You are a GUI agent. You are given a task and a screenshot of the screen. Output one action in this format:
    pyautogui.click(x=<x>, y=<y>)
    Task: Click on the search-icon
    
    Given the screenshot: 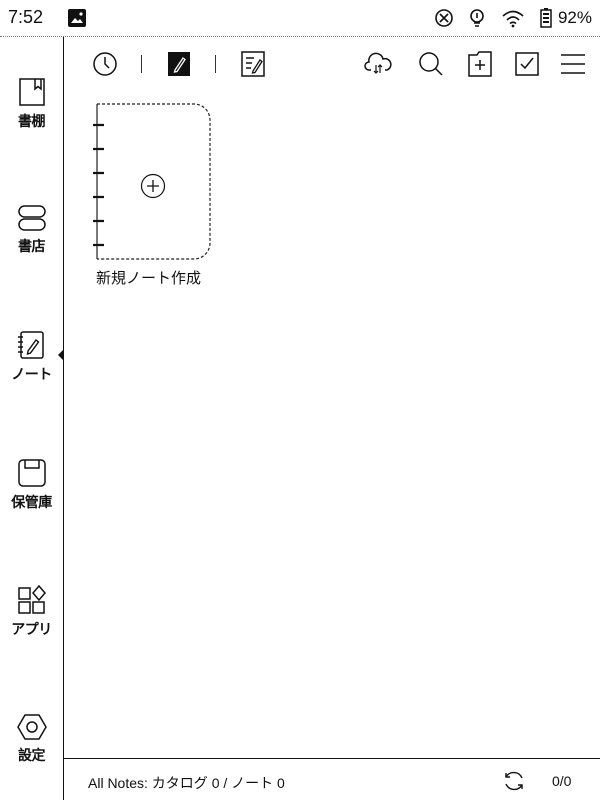 What is the action you would take?
    pyautogui.click(x=431, y=66)
    